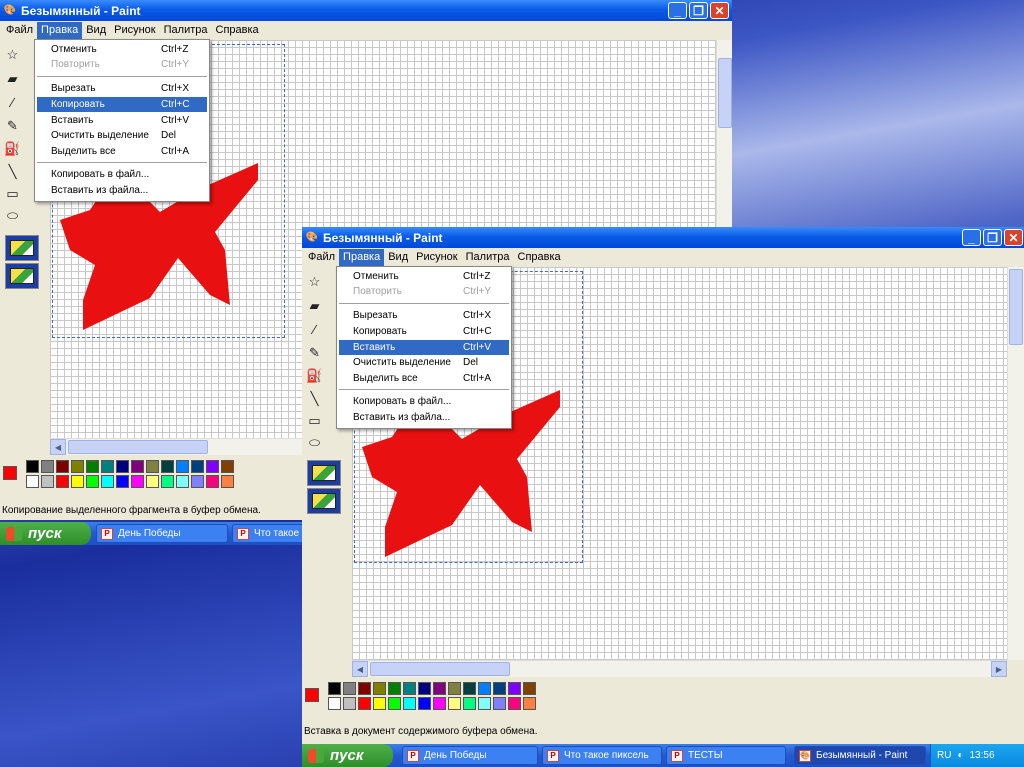  What do you see at coordinates (312, 695) in the screenshot?
I see `foreground-color` at bounding box center [312, 695].